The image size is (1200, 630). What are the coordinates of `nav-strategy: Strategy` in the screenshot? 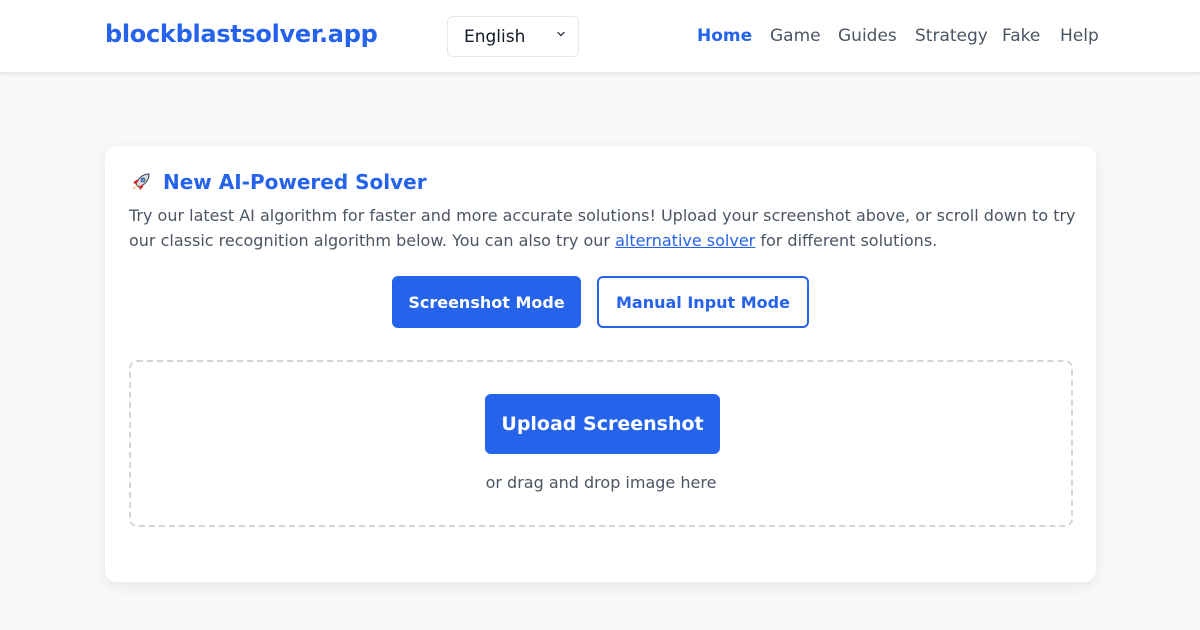 It's located at (951, 36).